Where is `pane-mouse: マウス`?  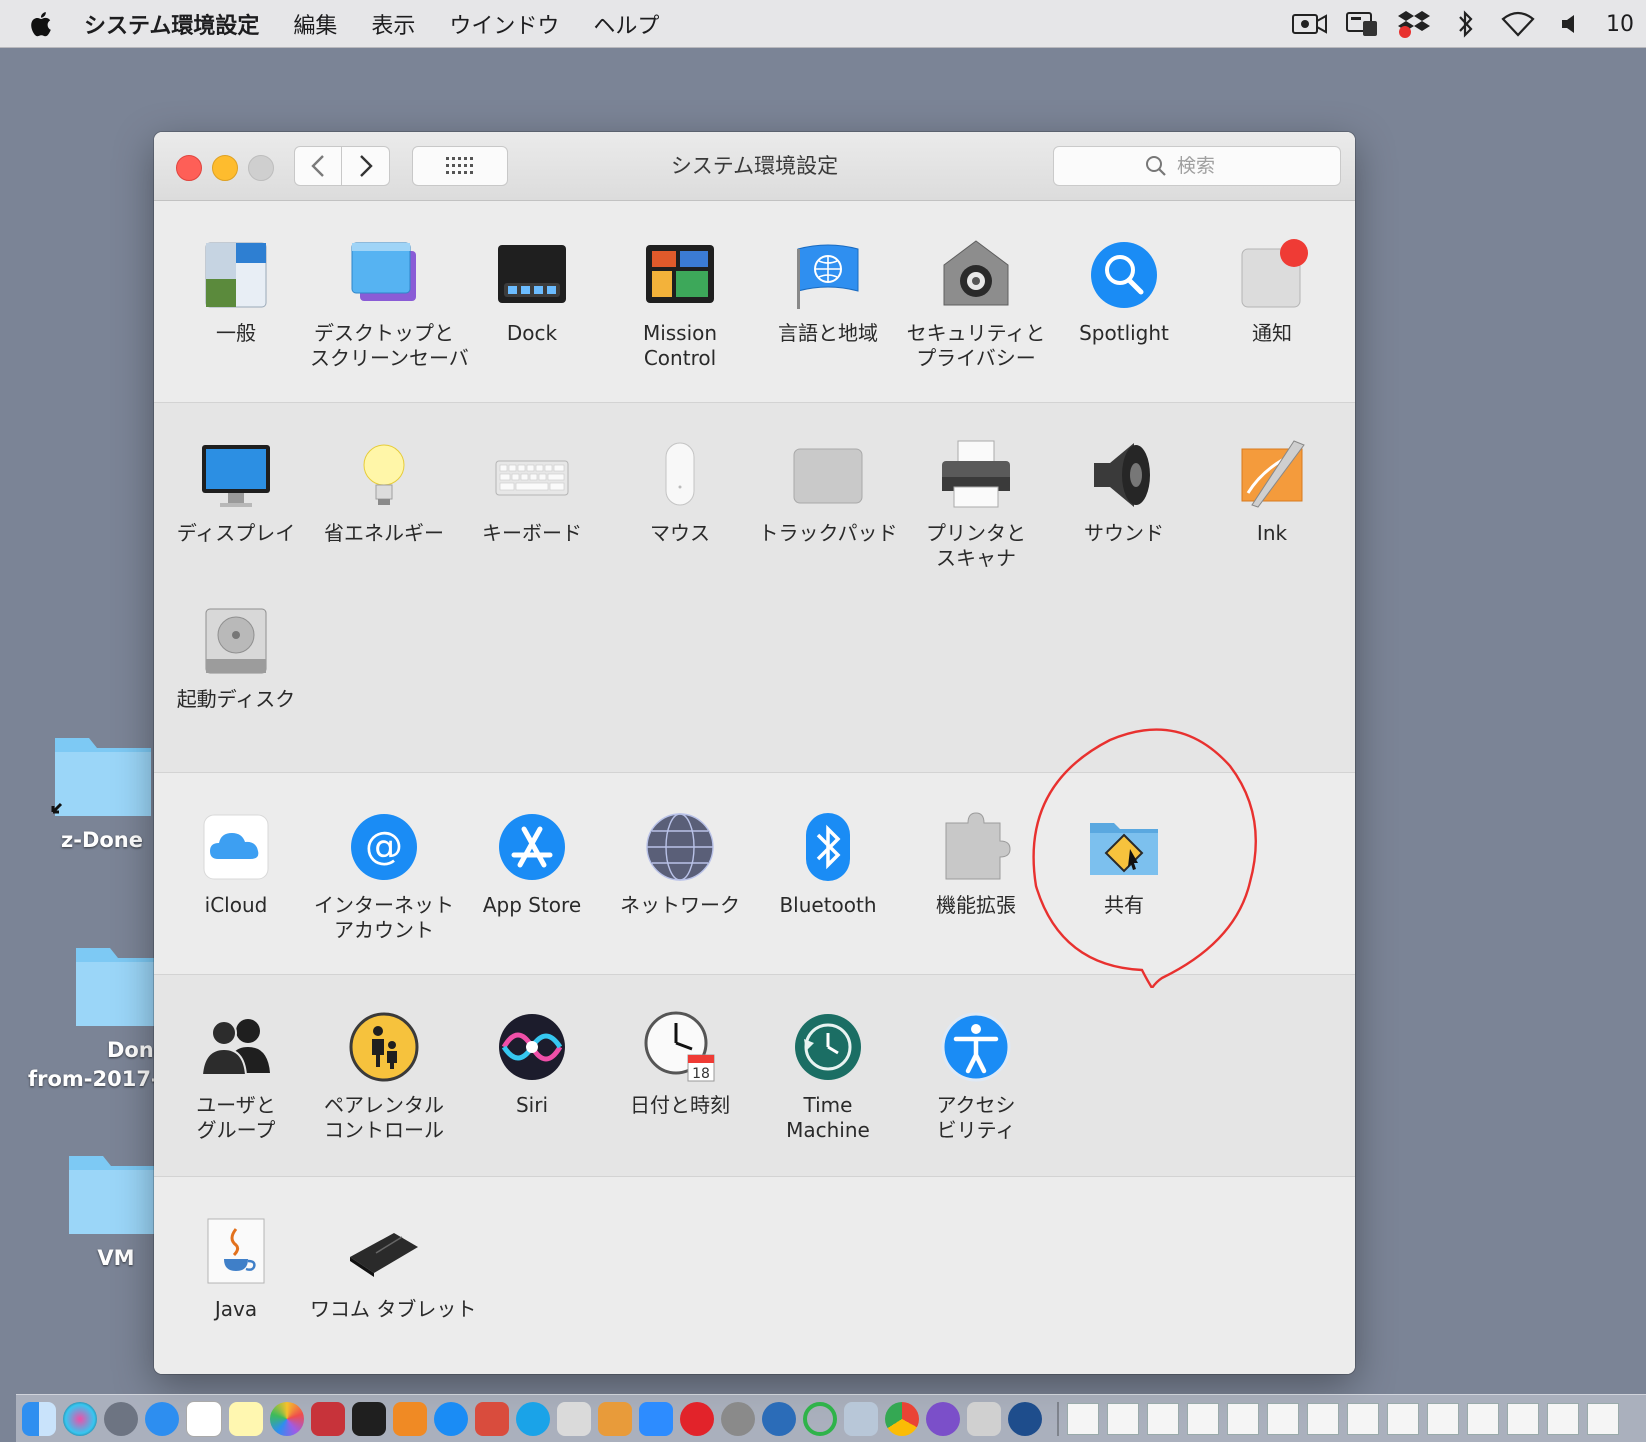 pane-mouse: マウス is located at coordinates (680, 491).